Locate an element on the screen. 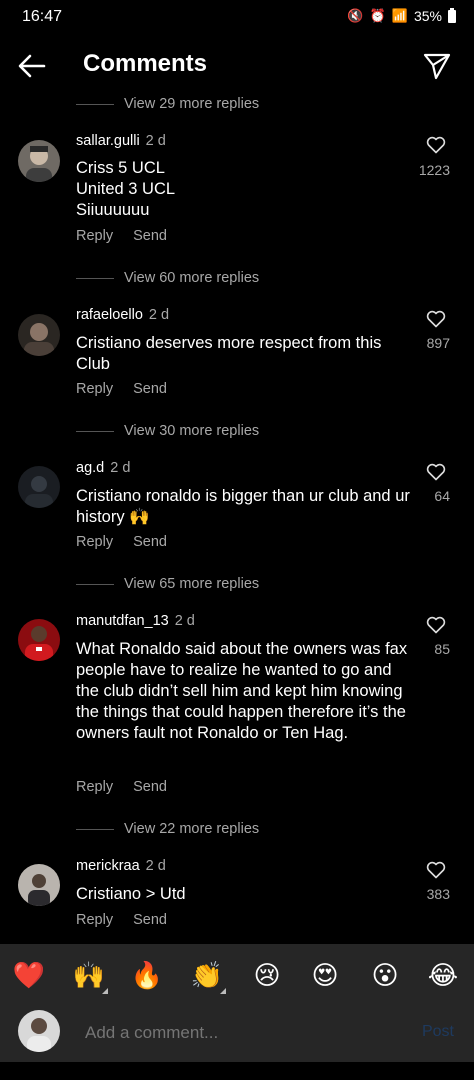 The image size is (474, 1080). crying-emoji-icon: 😢 is located at coordinates (267, 975).